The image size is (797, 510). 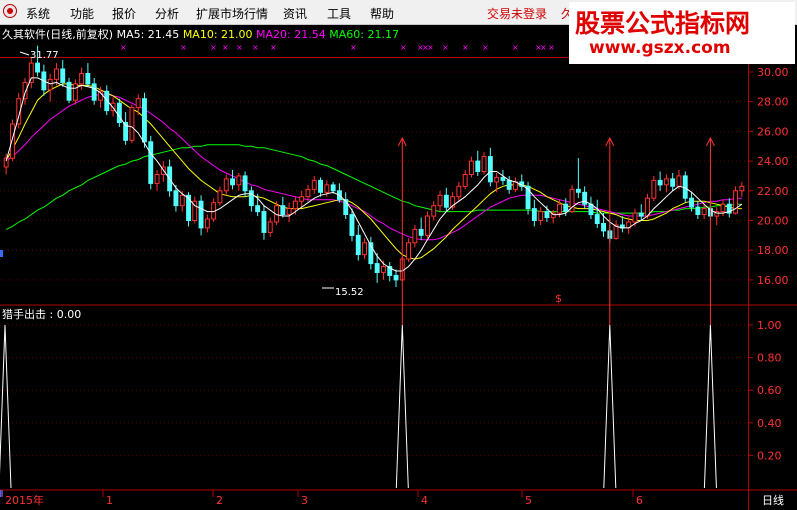 What do you see at coordinates (769, 423) in the screenshot?
I see `indicator-tick-label: 0.40` at bounding box center [769, 423].